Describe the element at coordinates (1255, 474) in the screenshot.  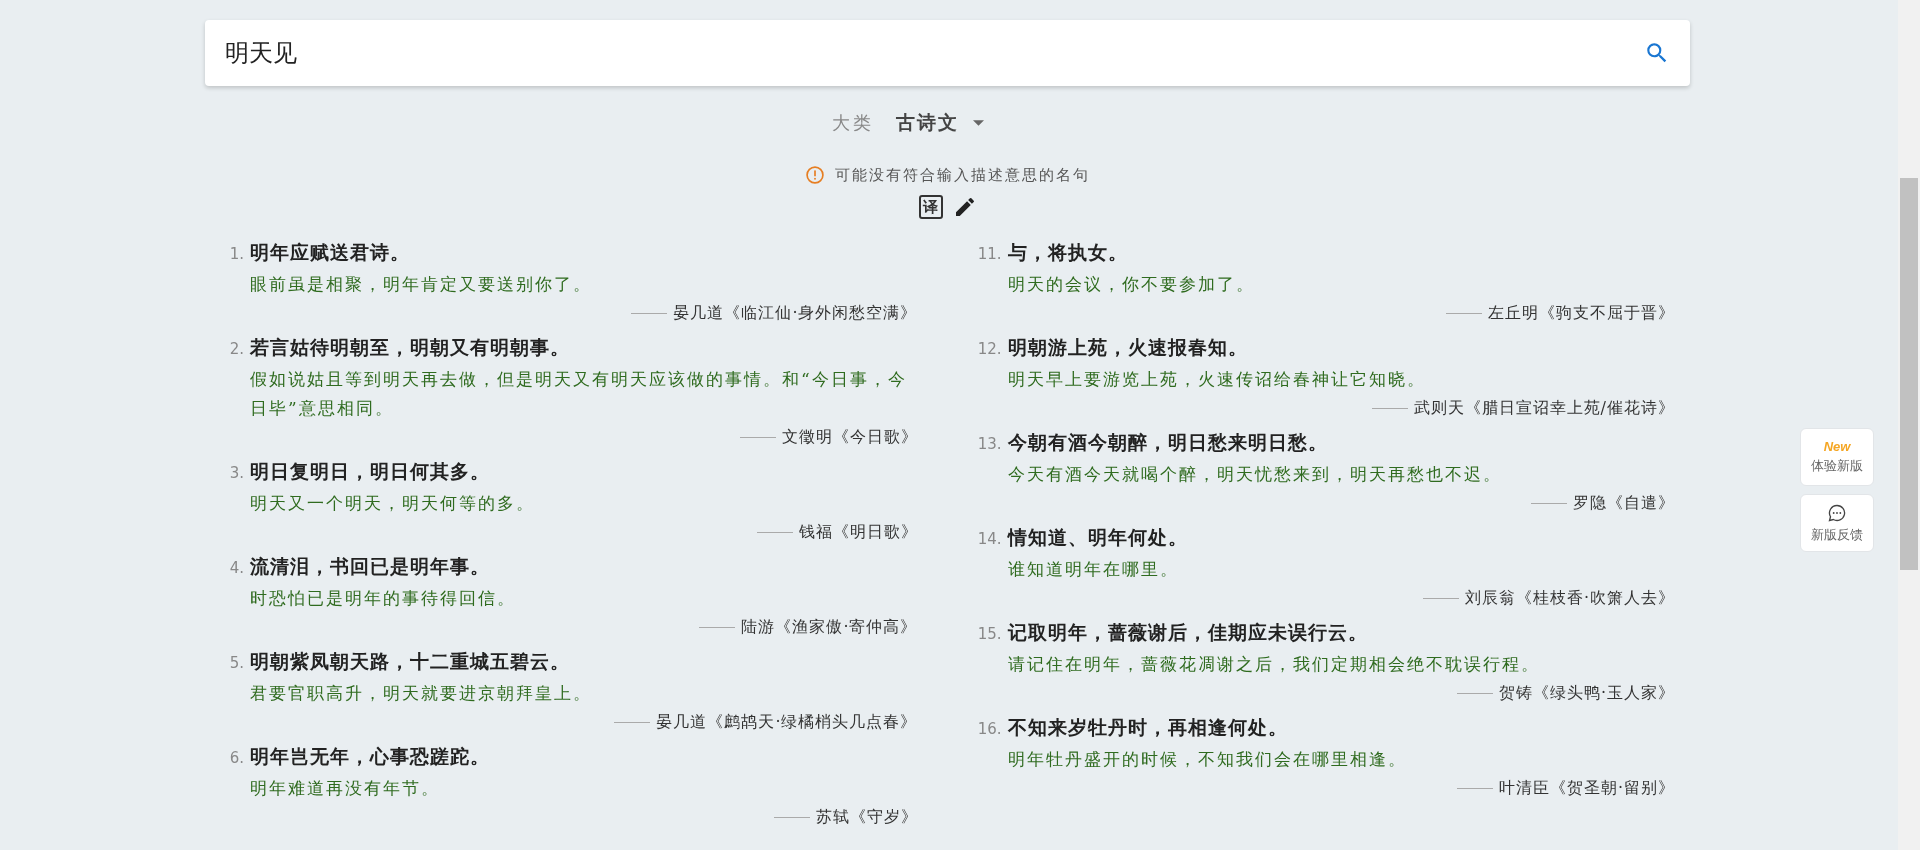
I see `translation-text: 今天有酒今天就喝个醉，明天忧愁来到，明天再愁也不迟。` at that location.